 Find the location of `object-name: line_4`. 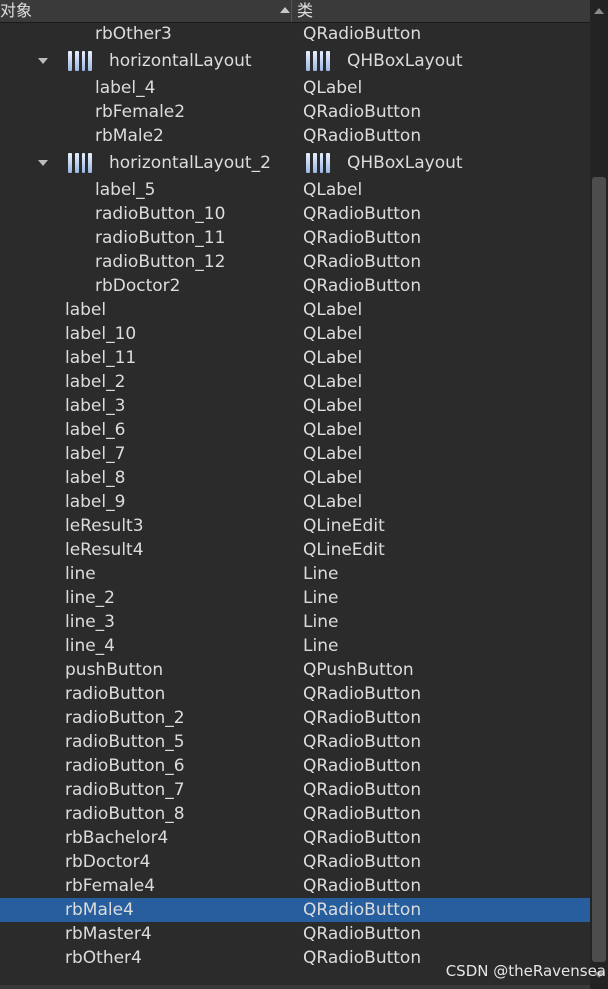

object-name: line_4 is located at coordinates (90, 646).